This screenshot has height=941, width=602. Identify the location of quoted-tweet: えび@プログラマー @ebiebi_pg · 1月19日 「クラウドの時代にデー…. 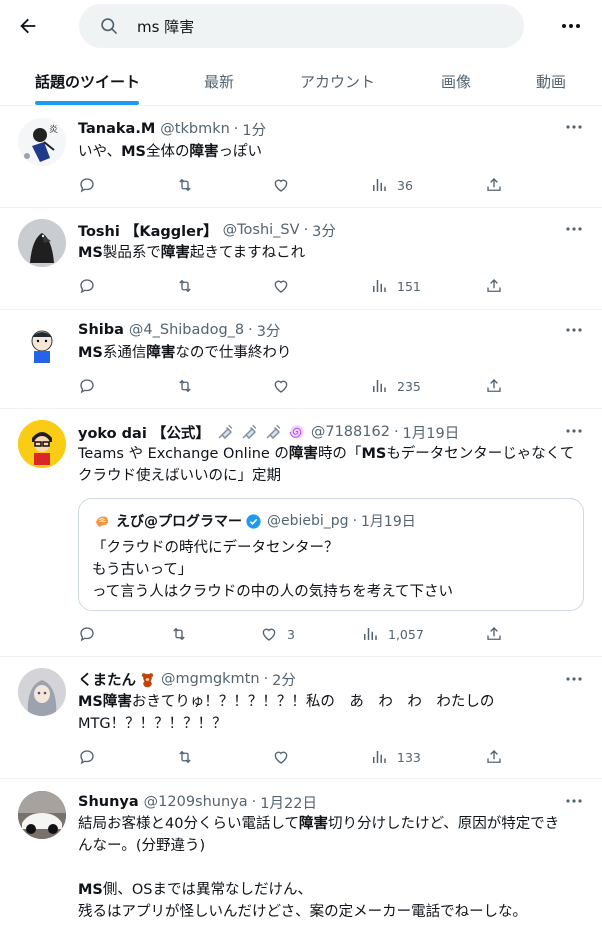
(331, 554).